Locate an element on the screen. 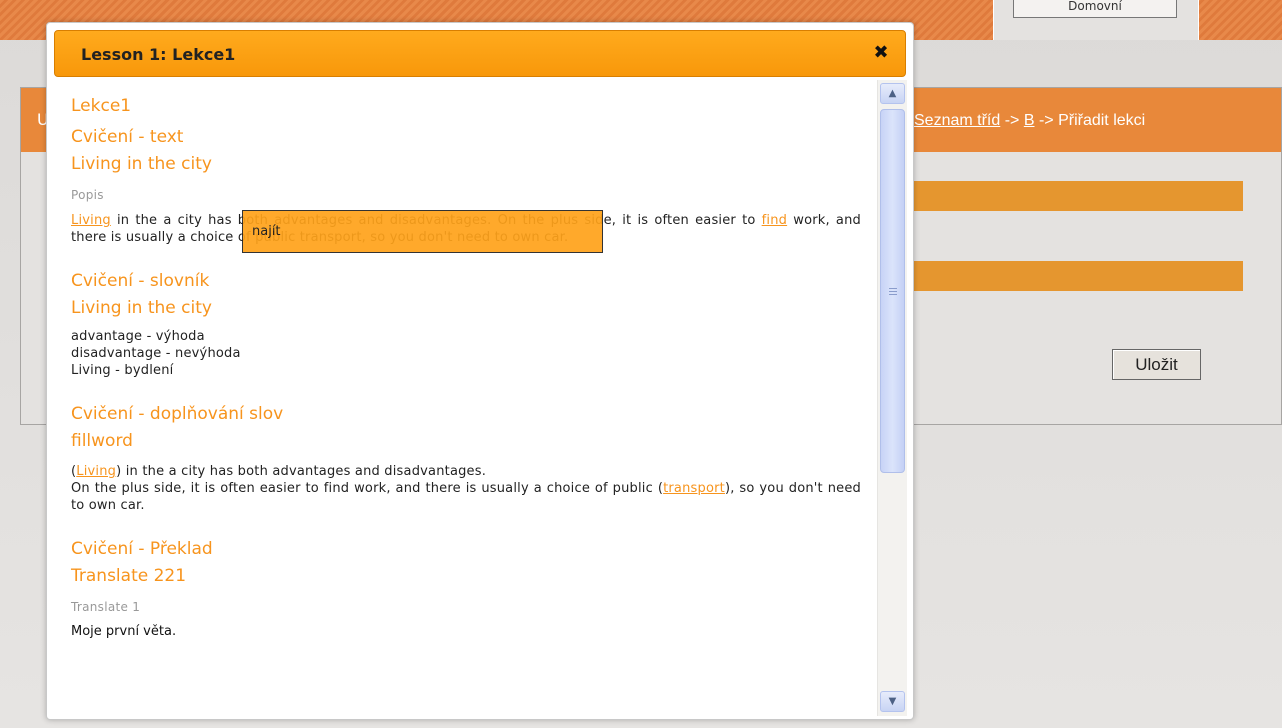 The image size is (1282, 728). vocabulary-item: advantage - výhoda is located at coordinates (138, 336).